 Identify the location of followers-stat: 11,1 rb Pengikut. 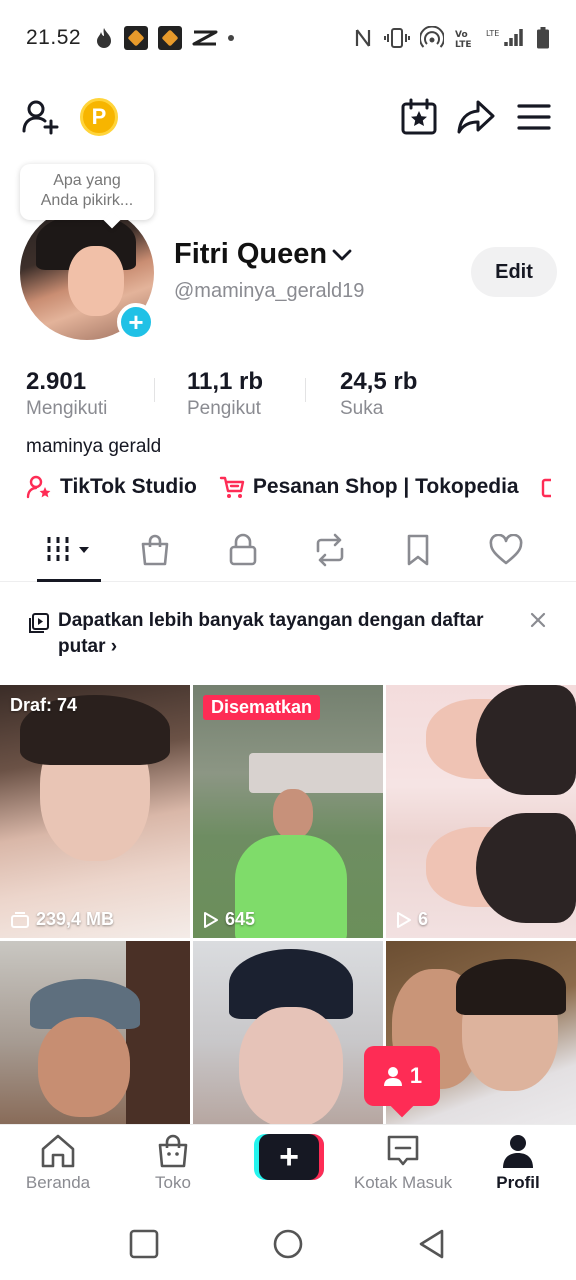
(230, 394).